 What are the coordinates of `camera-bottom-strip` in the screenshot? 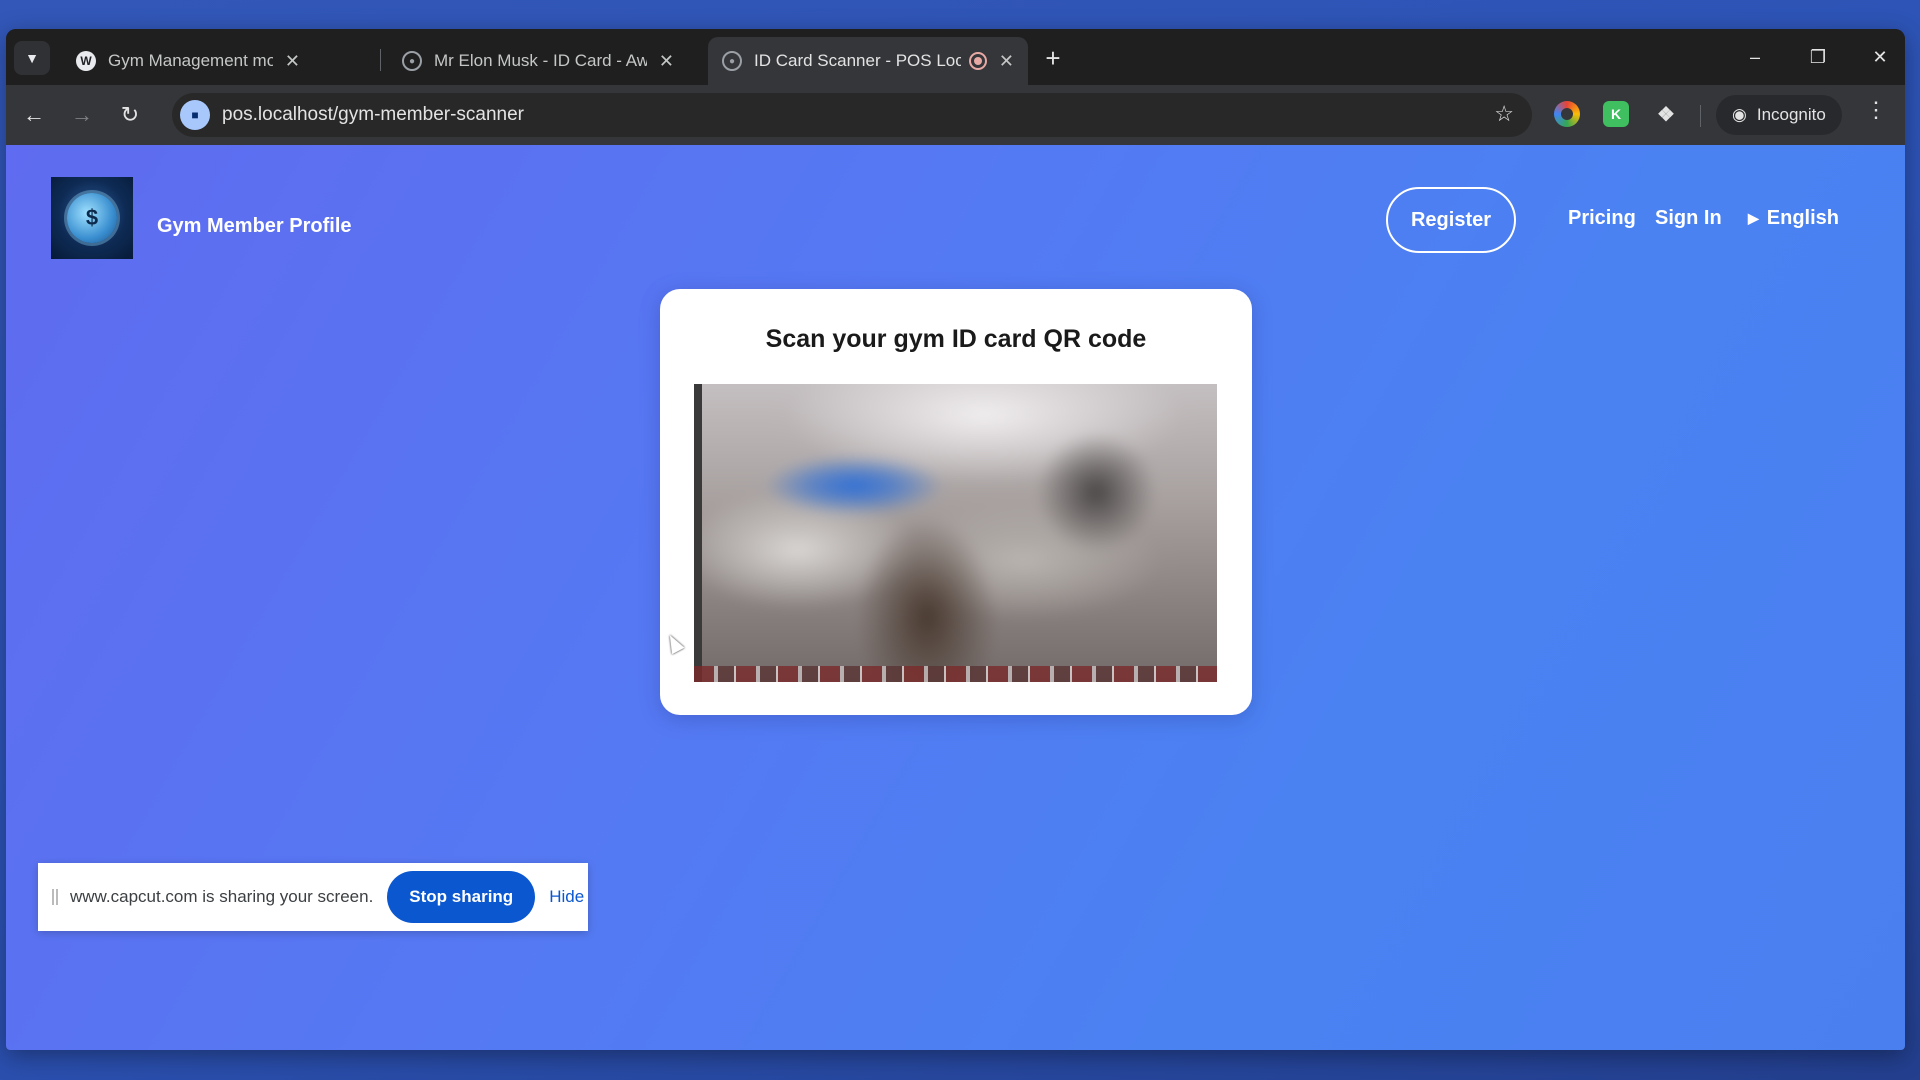 It's located at (955, 674).